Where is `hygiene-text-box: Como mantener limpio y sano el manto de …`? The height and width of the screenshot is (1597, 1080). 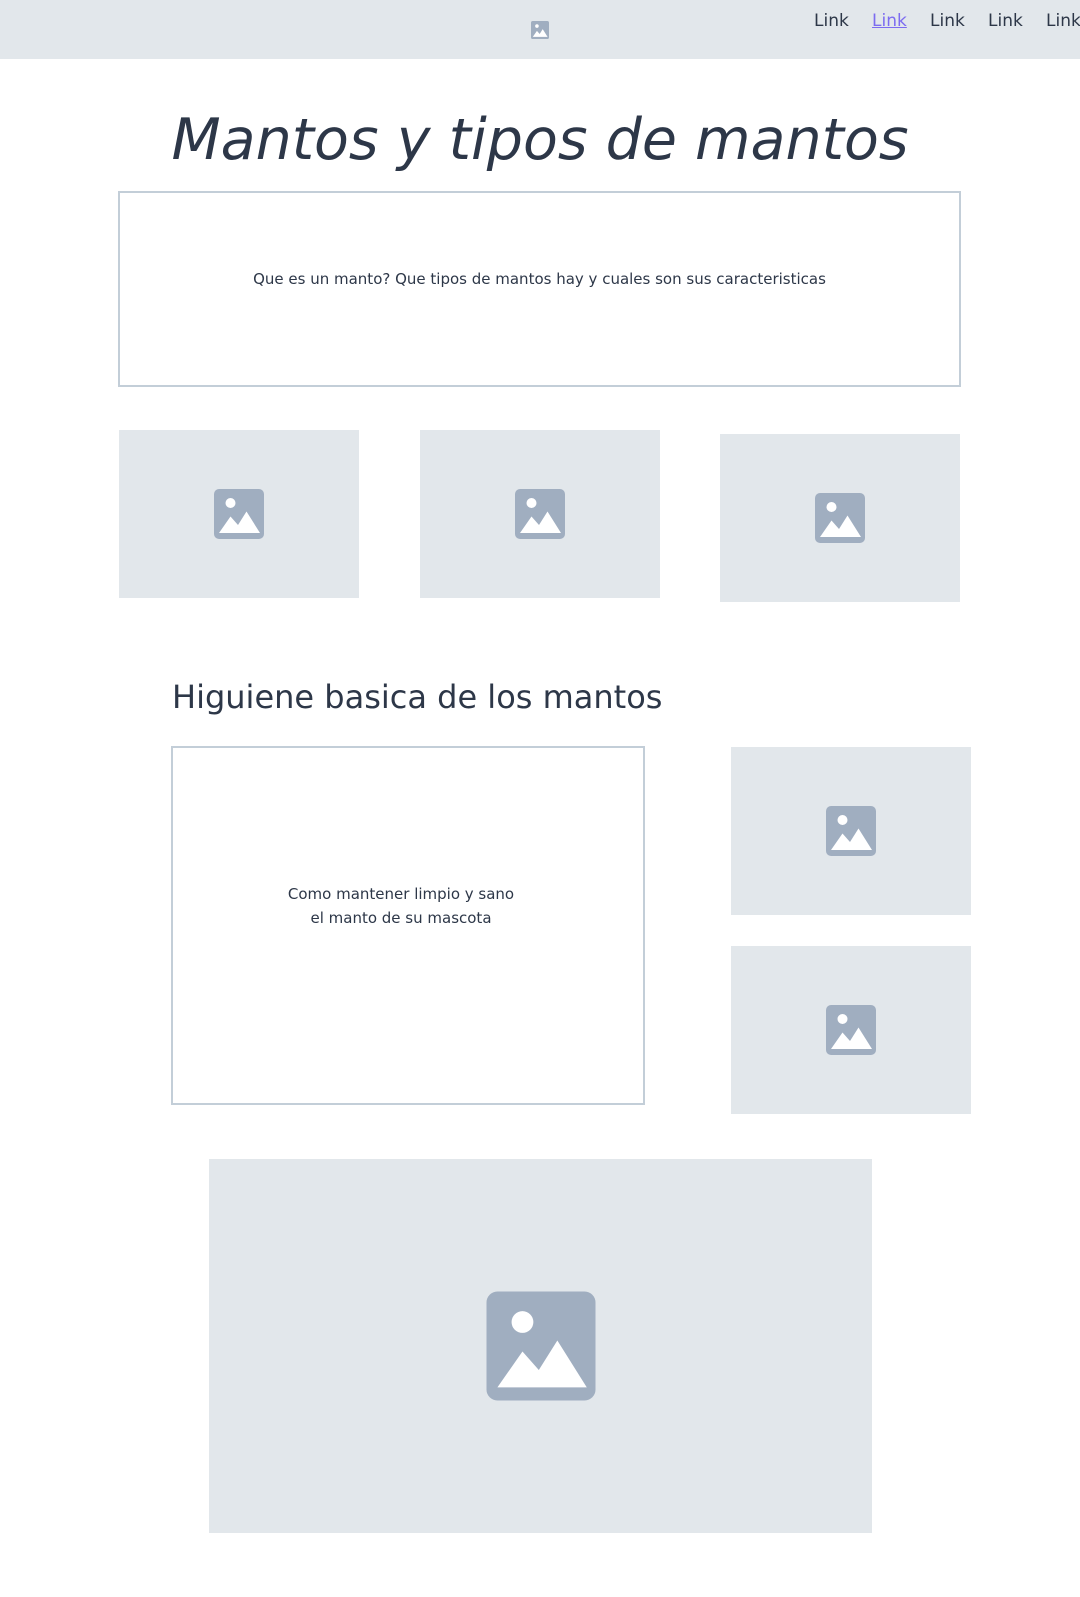
hygiene-text-box: Como mantener limpio y sano el manto de … is located at coordinates (408, 925).